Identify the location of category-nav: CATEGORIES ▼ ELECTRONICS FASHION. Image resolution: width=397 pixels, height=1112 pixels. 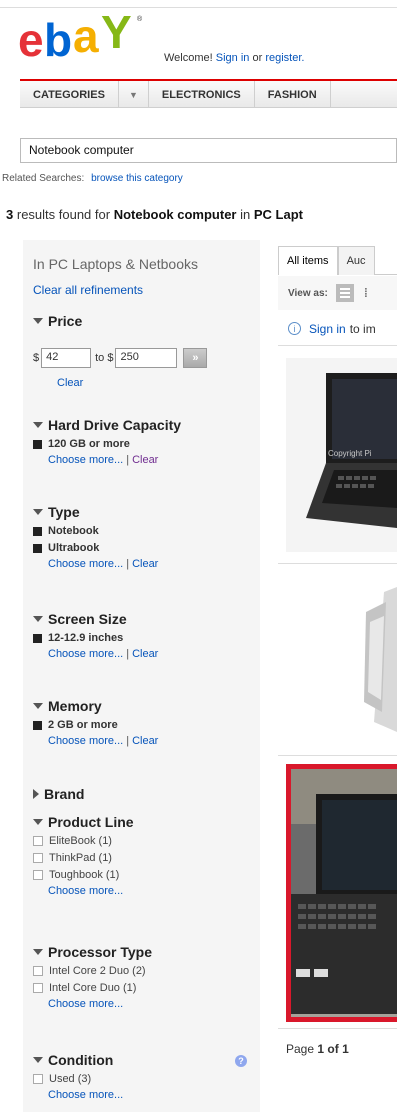
(208, 93).